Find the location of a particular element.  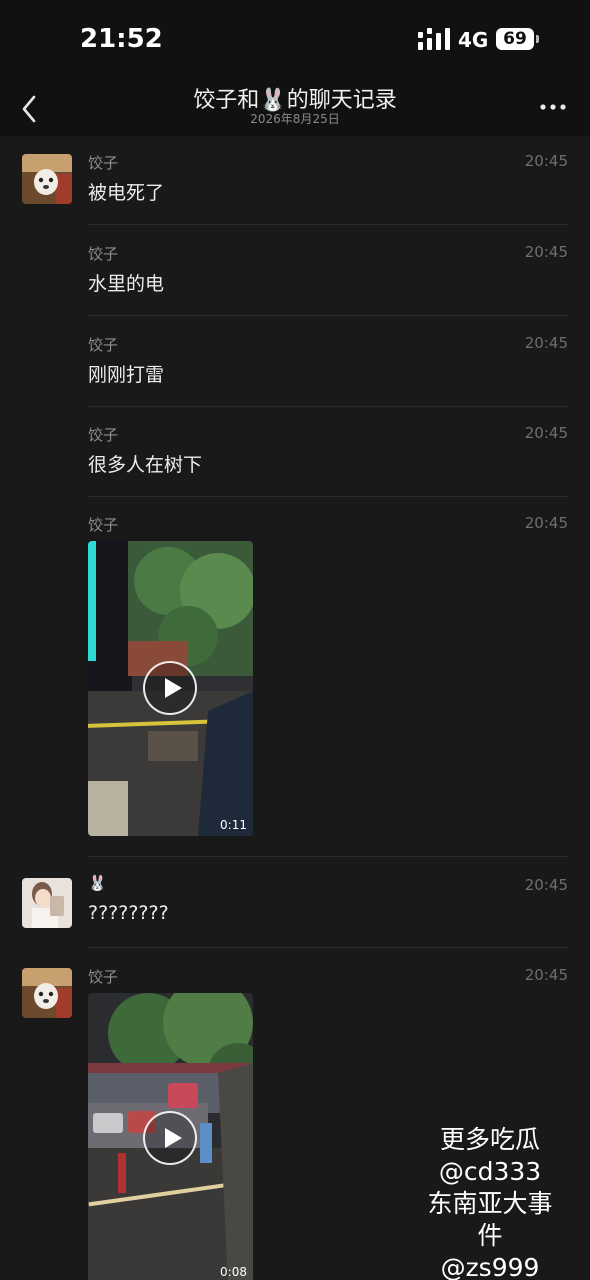

page-subtitle: 2026年8月25日 is located at coordinates (295, 119).